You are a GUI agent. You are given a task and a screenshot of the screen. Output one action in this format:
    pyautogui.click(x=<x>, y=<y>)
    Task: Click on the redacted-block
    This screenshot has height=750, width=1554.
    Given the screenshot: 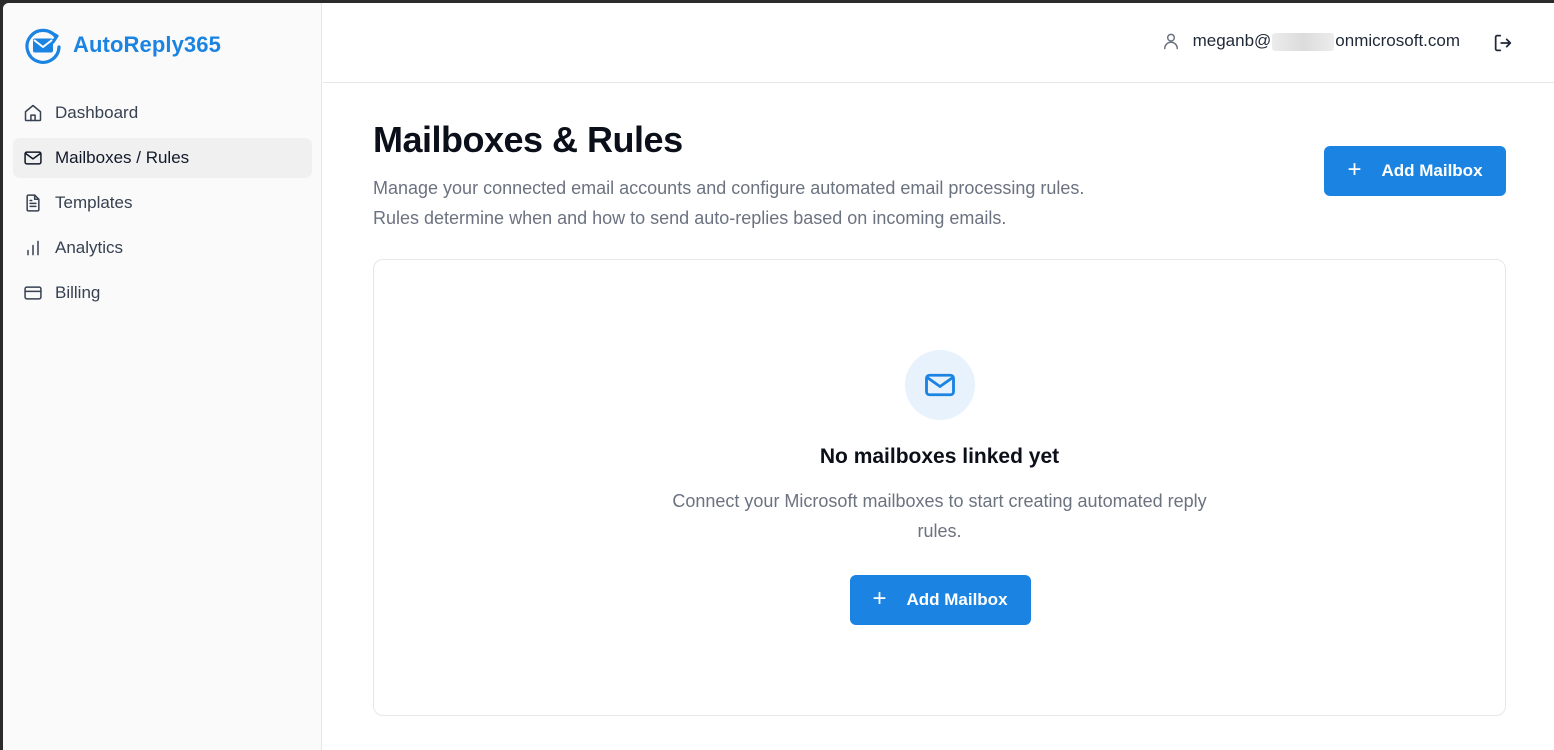 What is the action you would take?
    pyautogui.click(x=1303, y=41)
    